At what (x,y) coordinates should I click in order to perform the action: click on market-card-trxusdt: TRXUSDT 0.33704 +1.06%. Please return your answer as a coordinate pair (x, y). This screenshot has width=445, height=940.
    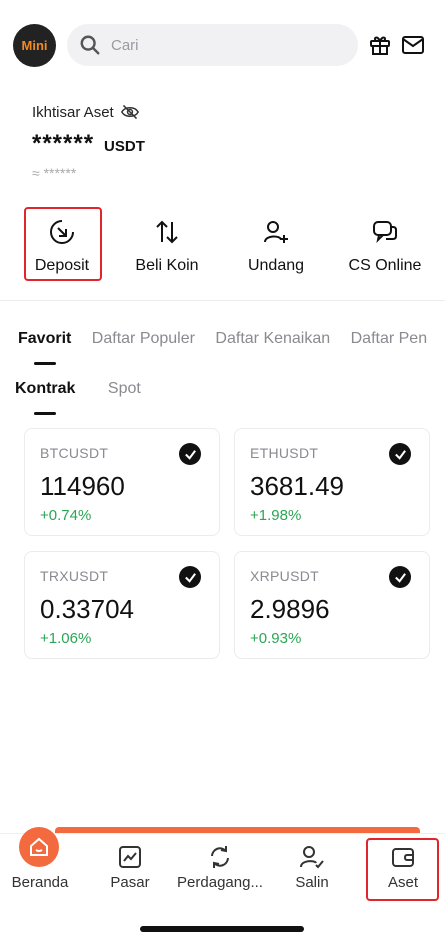
    Looking at the image, I should click on (122, 605).